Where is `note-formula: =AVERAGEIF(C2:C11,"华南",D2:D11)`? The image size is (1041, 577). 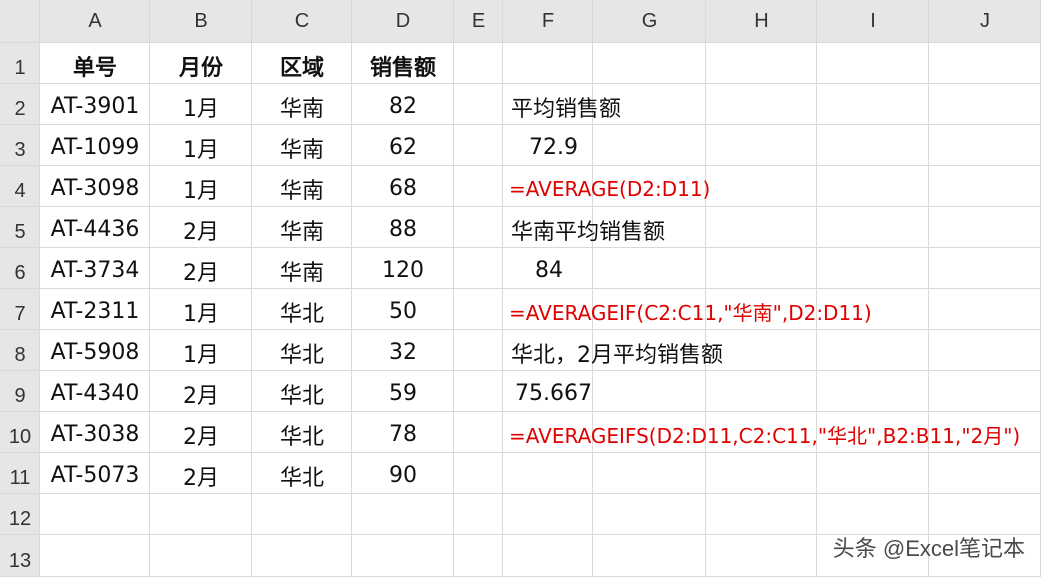
note-formula: =AVERAGEIF(C2:C11,"华南",D2:D11) is located at coordinates (690, 309).